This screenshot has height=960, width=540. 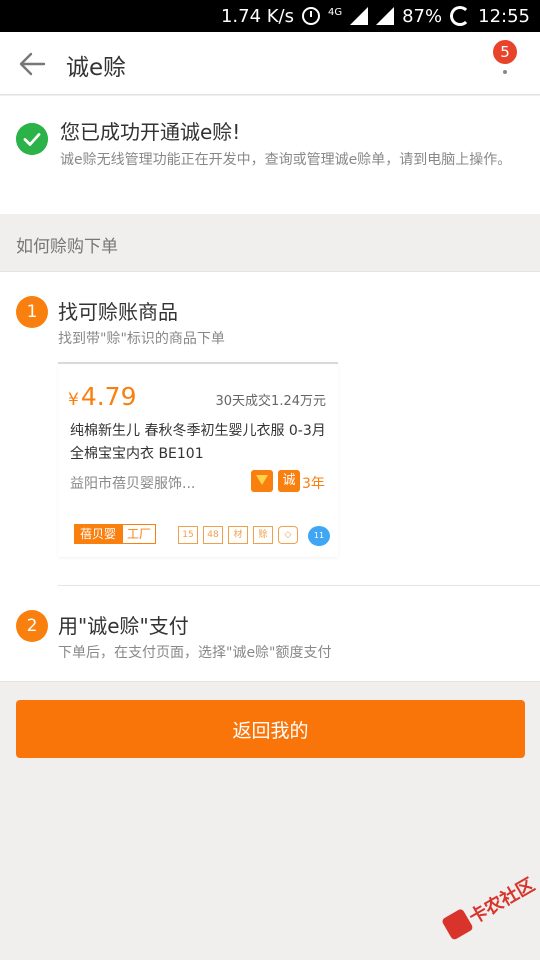 I want to click on step-1-title: 找可赊账商品, so click(x=118, y=312).